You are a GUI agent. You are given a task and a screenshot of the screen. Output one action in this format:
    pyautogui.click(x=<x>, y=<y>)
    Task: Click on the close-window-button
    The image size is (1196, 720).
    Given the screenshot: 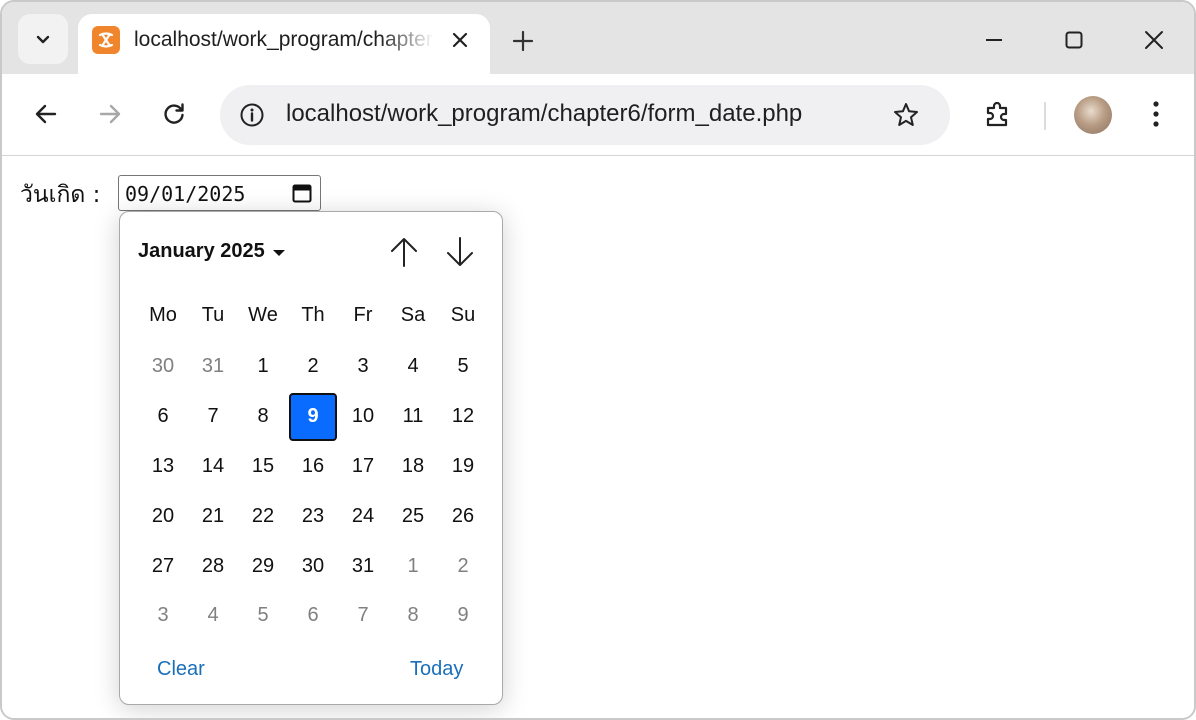 What is the action you would take?
    pyautogui.click(x=1154, y=40)
    